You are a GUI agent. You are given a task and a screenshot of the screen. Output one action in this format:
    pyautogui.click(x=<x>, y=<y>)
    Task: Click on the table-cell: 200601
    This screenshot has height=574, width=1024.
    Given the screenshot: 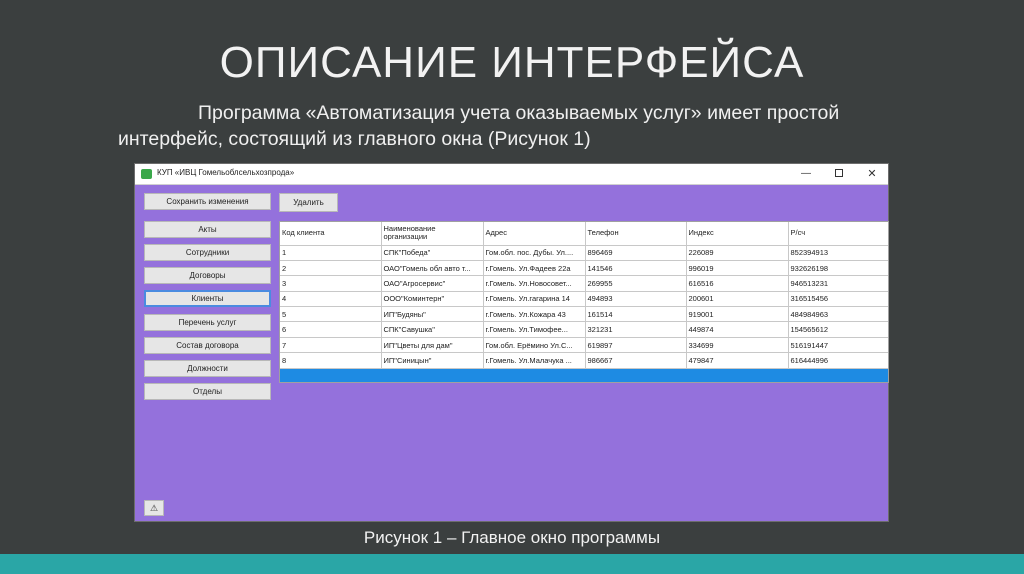 What is the action you would take?
    pyautogui.click(x=737, y=299)
    